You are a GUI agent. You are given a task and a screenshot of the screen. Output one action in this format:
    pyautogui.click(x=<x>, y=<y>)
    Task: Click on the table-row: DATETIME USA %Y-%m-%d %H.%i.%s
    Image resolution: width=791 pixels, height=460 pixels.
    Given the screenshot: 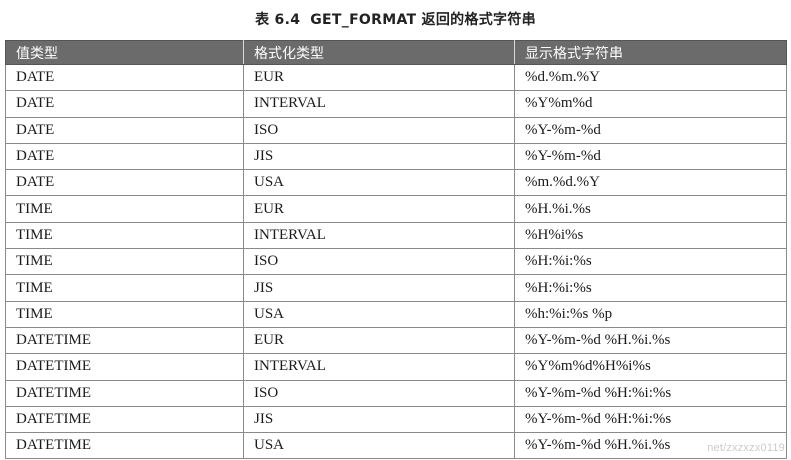 What is the action you would take?
    pyautogui.click(x=396, y=446)
    